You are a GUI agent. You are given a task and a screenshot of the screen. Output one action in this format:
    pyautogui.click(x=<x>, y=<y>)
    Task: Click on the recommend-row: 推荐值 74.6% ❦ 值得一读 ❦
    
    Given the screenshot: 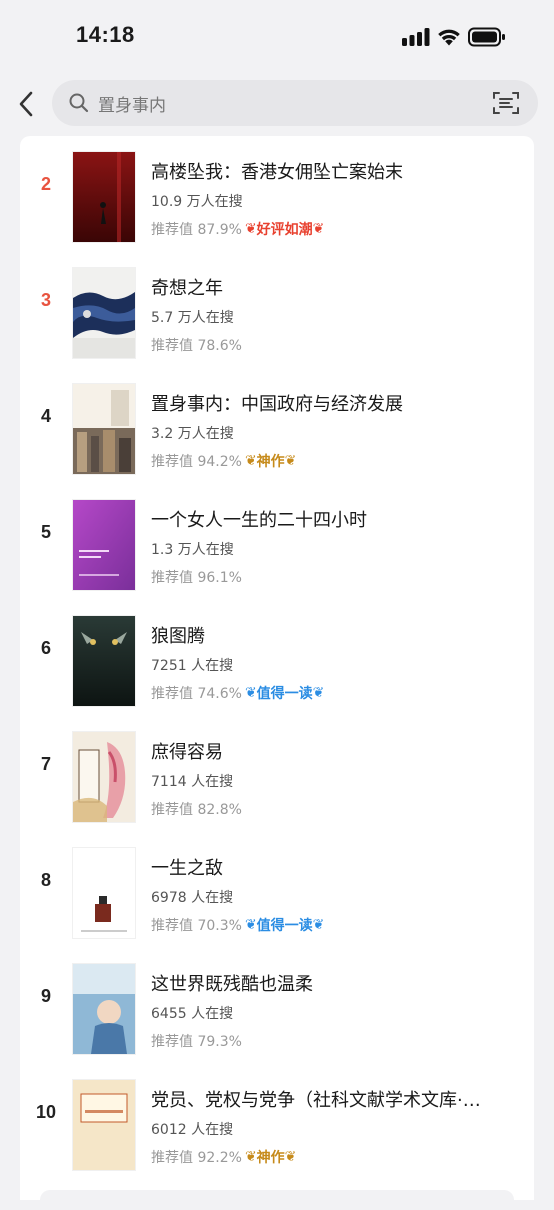 What is the action you would take?
    pyautogui.click(x=237, y=693)
    